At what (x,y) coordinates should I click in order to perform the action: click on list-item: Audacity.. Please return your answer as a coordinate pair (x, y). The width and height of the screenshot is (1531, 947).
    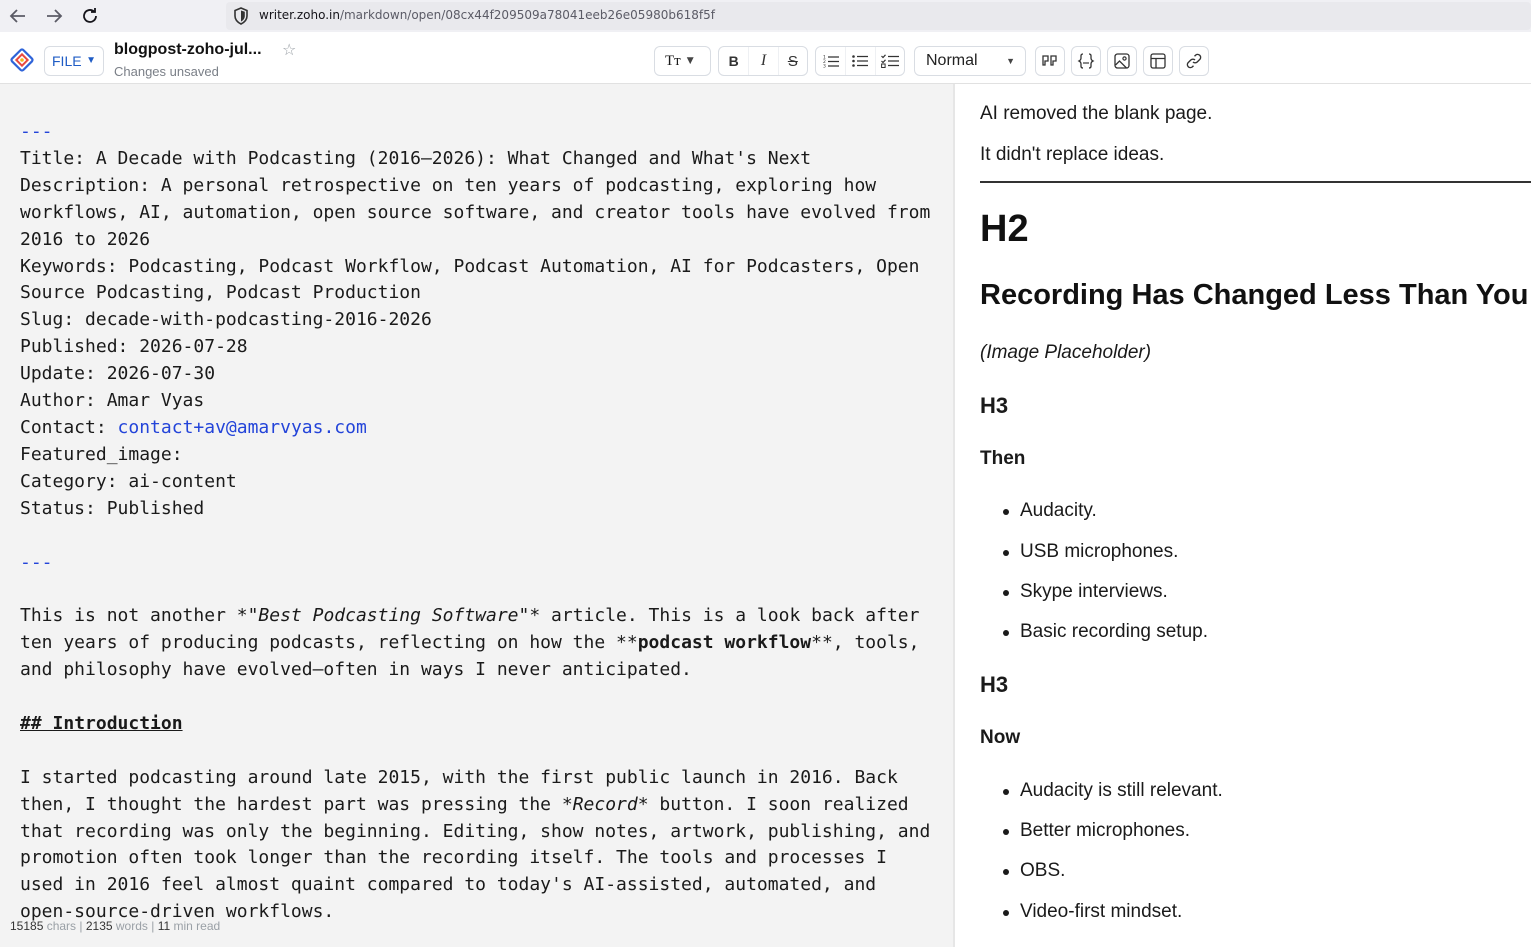
    Looking at the image, I should click on (1050, 510).